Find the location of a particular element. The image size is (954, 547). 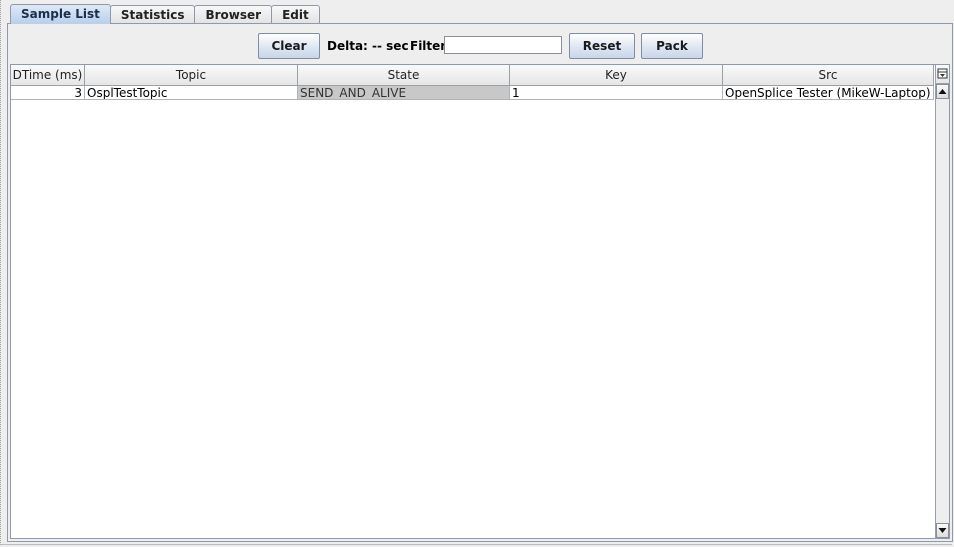

tab-sample-list: Sample List is located at coordinates (60, 14).